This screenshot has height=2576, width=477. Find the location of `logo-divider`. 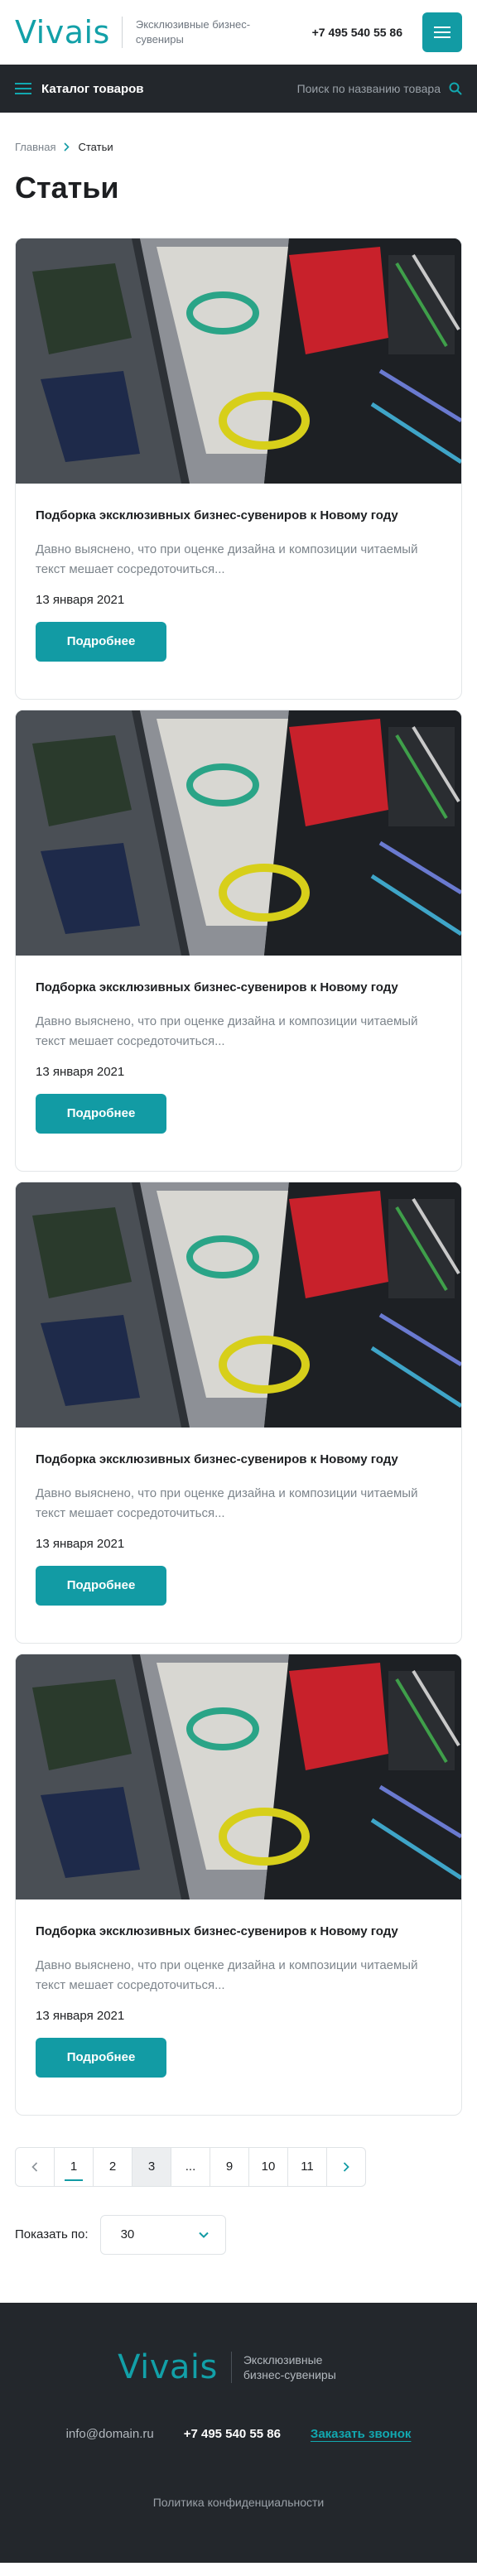

logo-divider is located at coordinates (122, 32).